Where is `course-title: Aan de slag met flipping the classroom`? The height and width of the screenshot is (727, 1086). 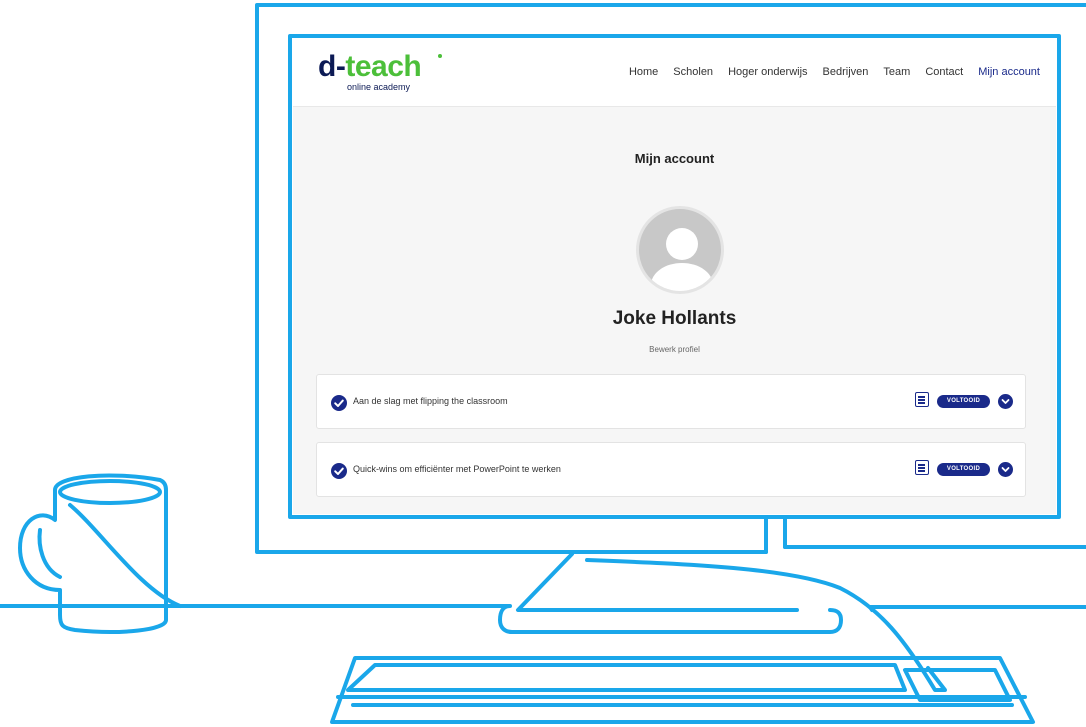
course-title: Aan de slag met flipping the classroom is located at coordinates (430, 401).